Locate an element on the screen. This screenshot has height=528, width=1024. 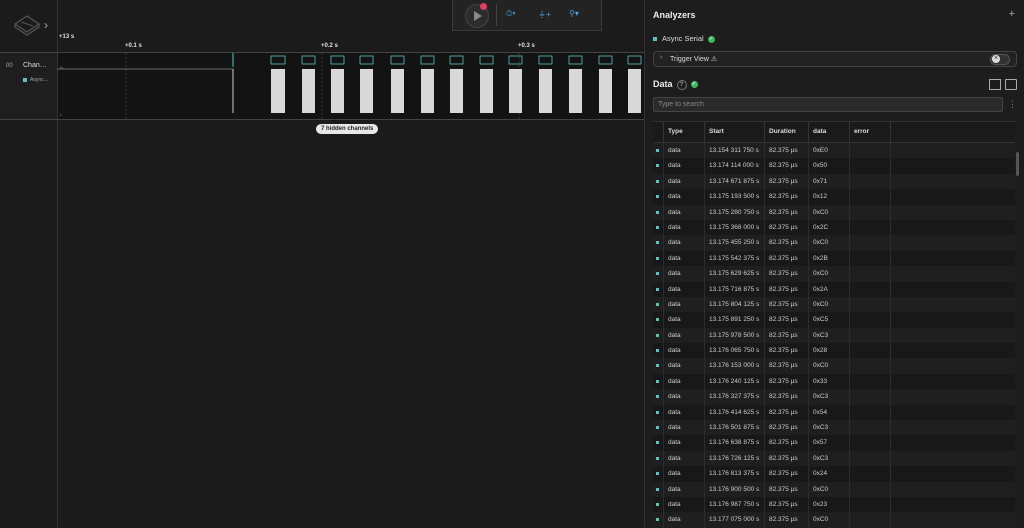
table-row: data 13.176 501 875 s 82.375 µs 0xC3 is located at coordinates (834, 428).